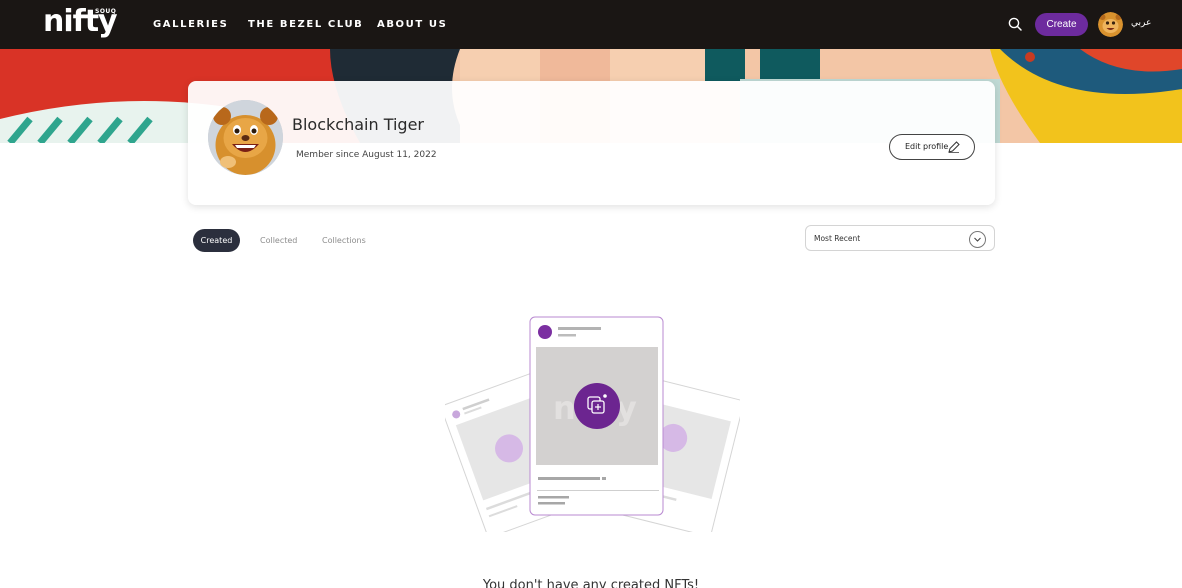 The width and height of the screenshot is (1182, 588). What do you see at coordinates (1110, 24) in the screenshot?
I see `user-avatar` at bounding box center [1110, 24].